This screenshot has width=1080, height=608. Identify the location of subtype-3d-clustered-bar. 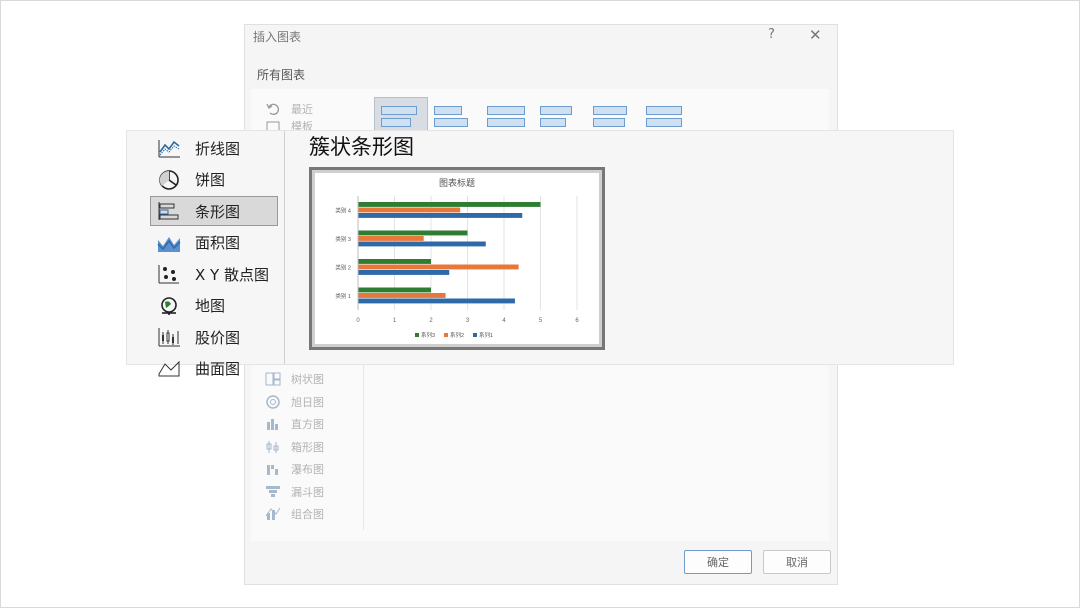
(560, 116).